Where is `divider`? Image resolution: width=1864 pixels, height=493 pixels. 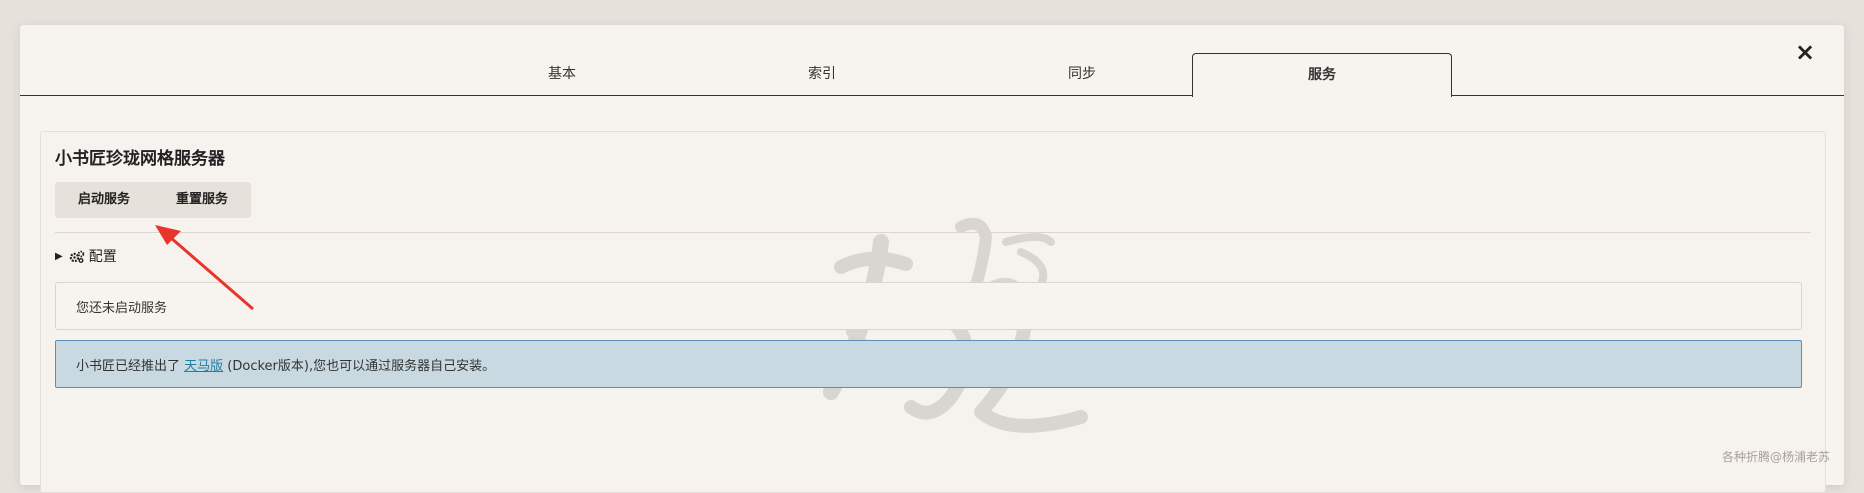 divider is located at coordinates (933, 232).